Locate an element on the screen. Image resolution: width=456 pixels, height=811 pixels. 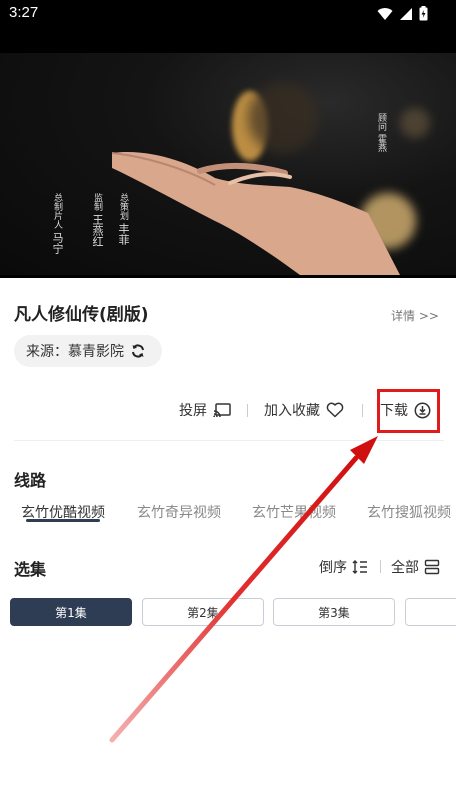
hand-image is located at coordinates (255, 213).